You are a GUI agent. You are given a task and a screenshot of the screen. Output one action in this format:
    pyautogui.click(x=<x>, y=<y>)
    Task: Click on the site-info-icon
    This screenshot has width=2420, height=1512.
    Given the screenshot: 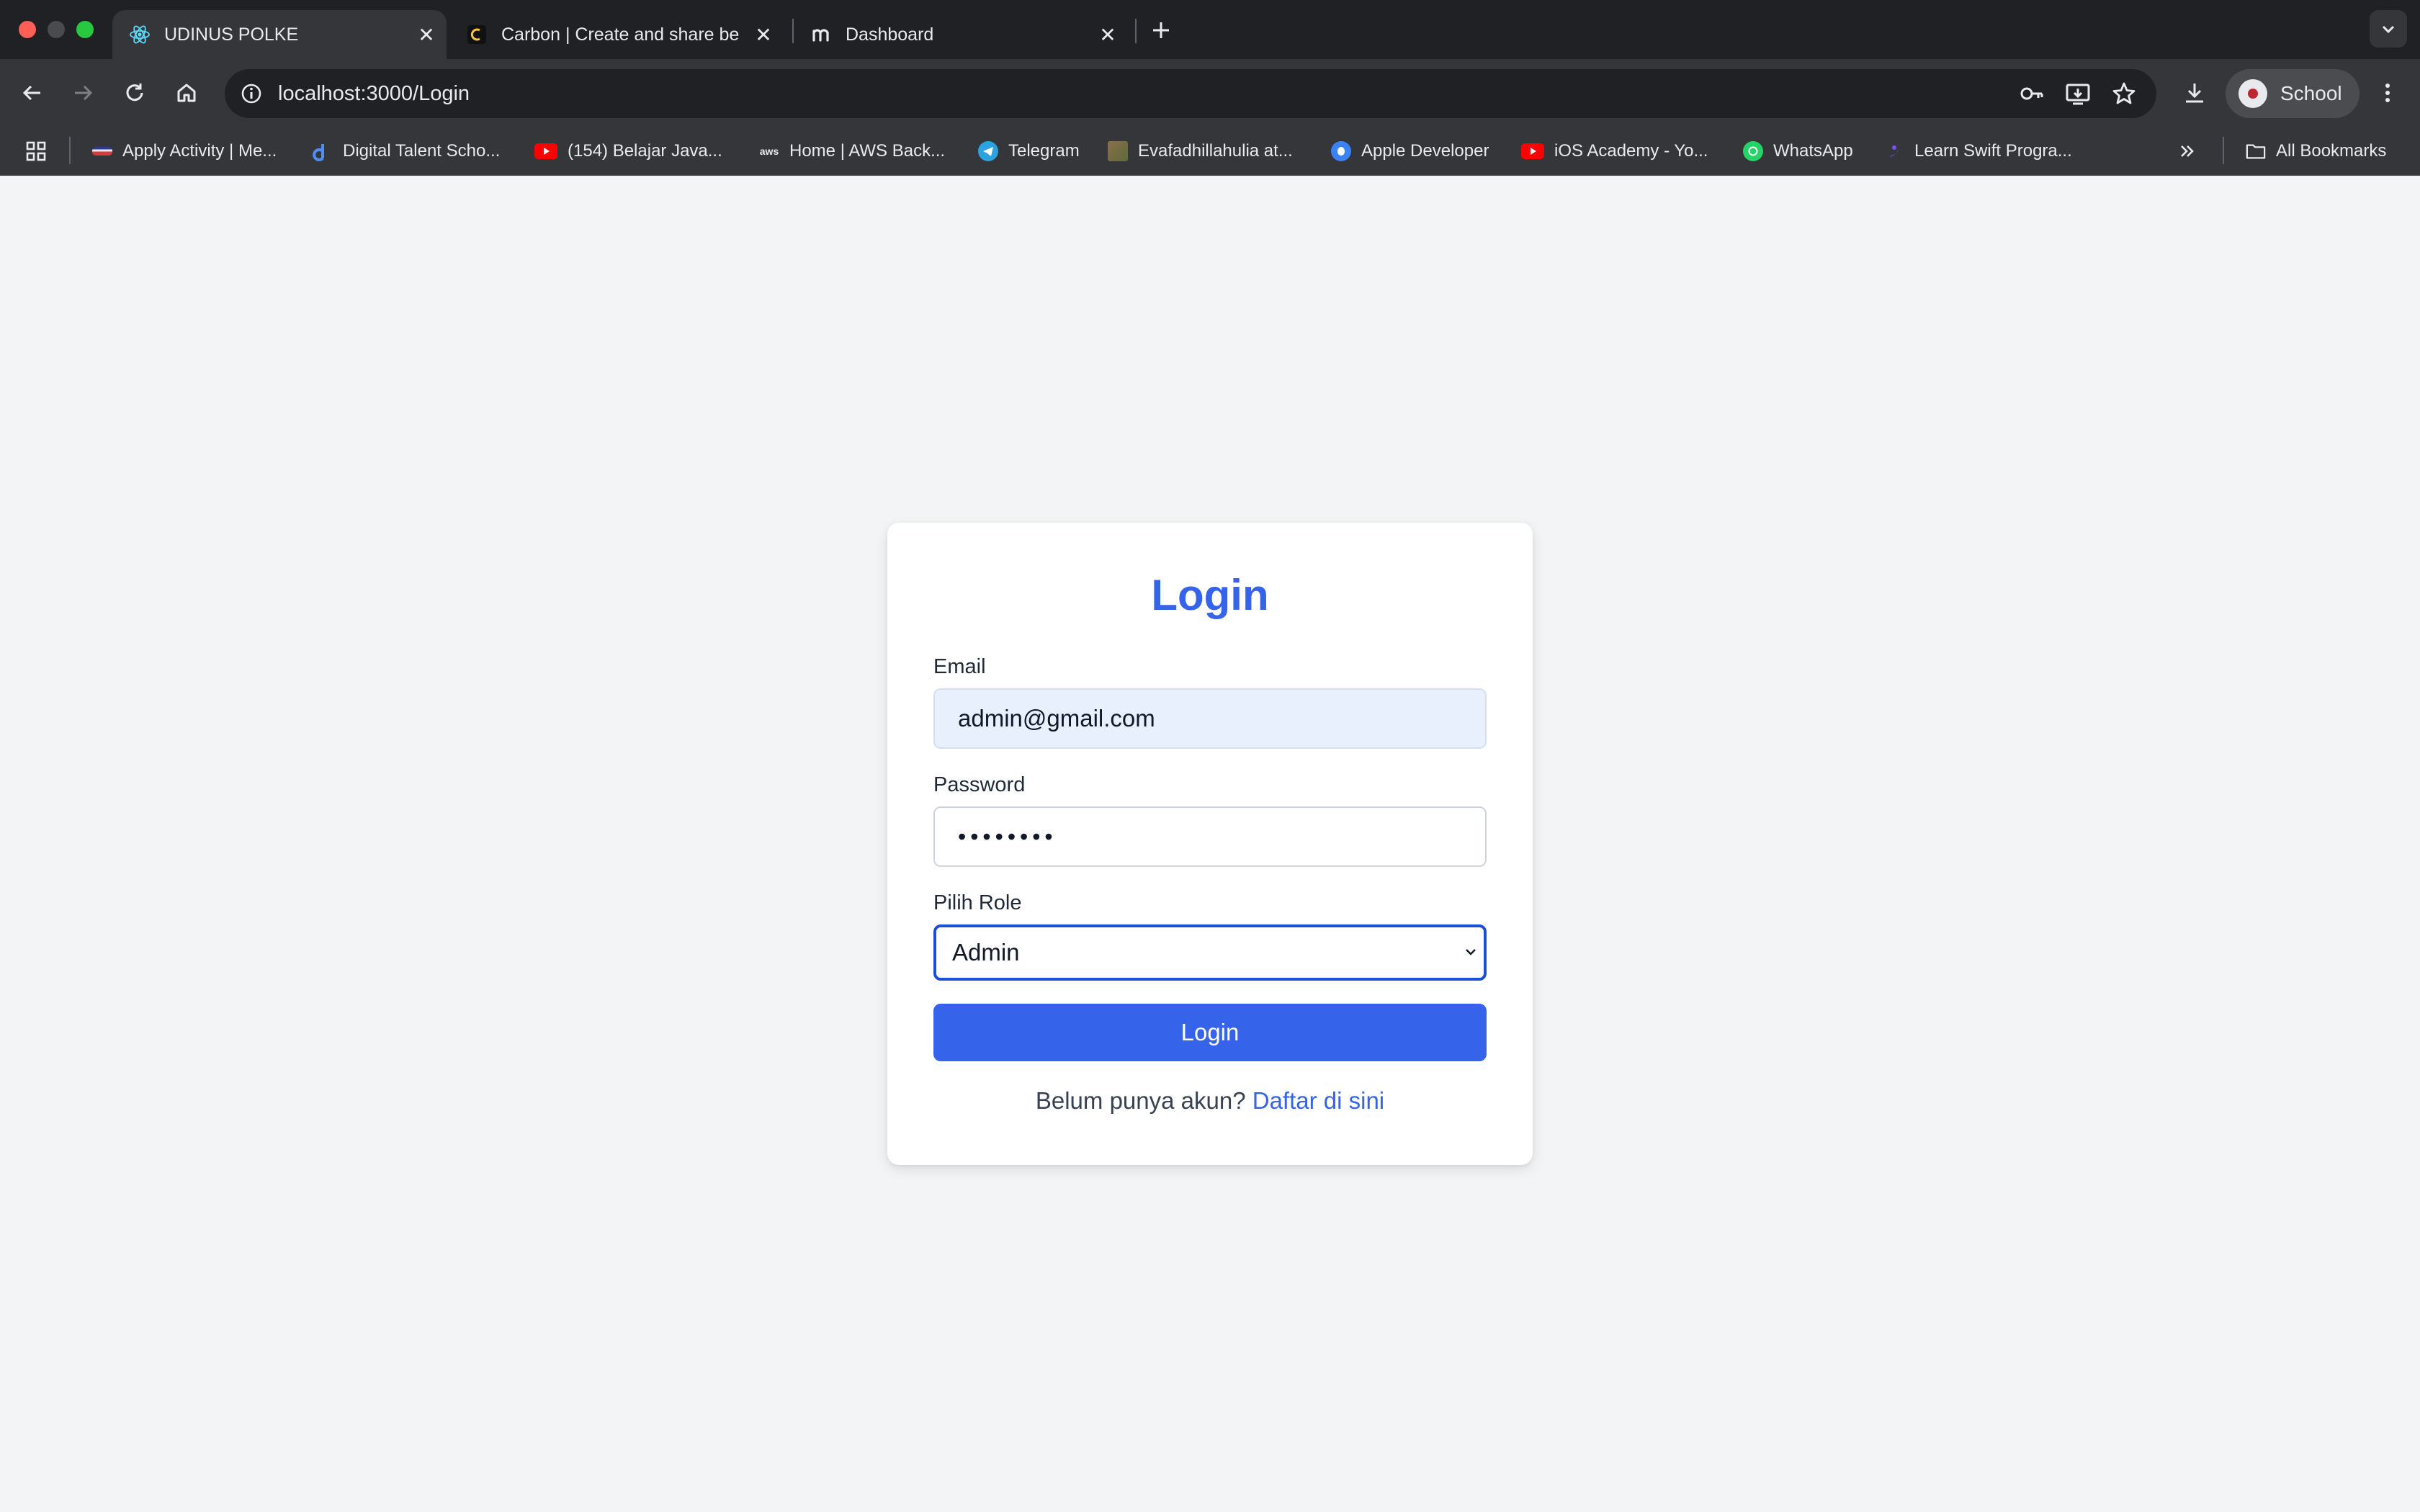 What is the action you would take?
    pyautogui.click(x=251, y=94)
    